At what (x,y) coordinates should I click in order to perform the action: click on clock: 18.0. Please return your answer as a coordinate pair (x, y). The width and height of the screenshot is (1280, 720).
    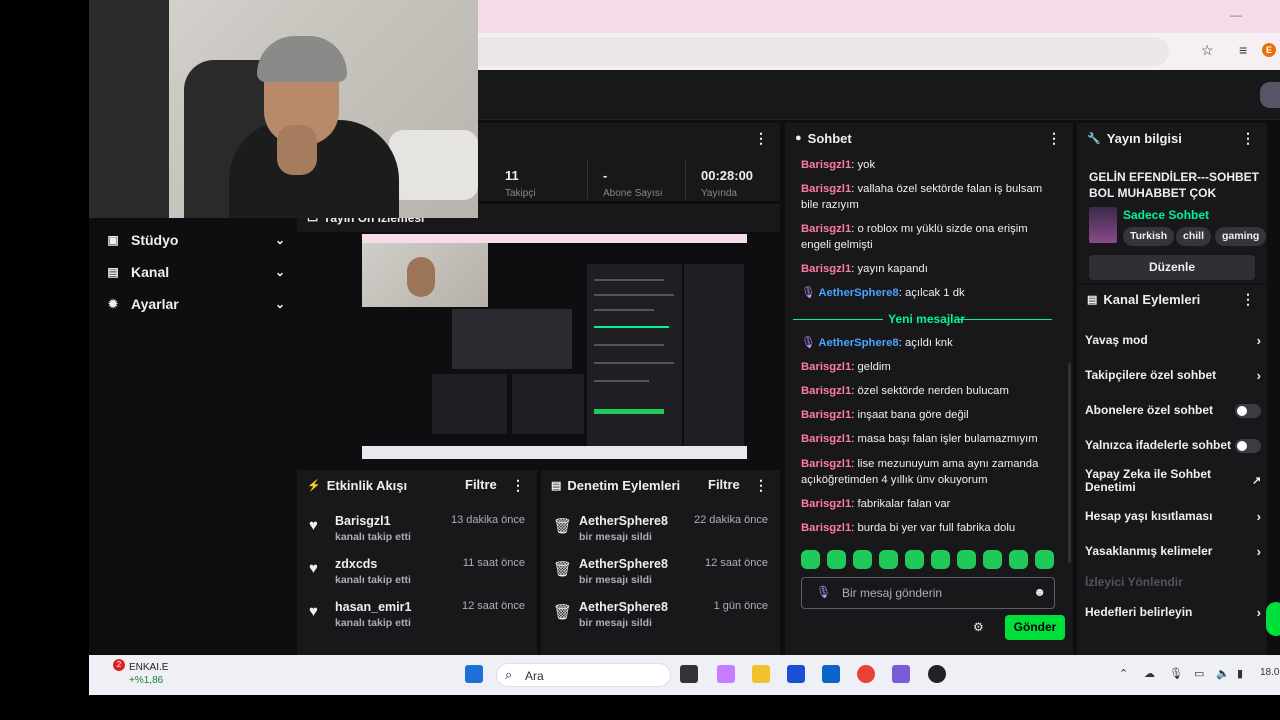
    Looking at the image, I should click on (1269, 672).